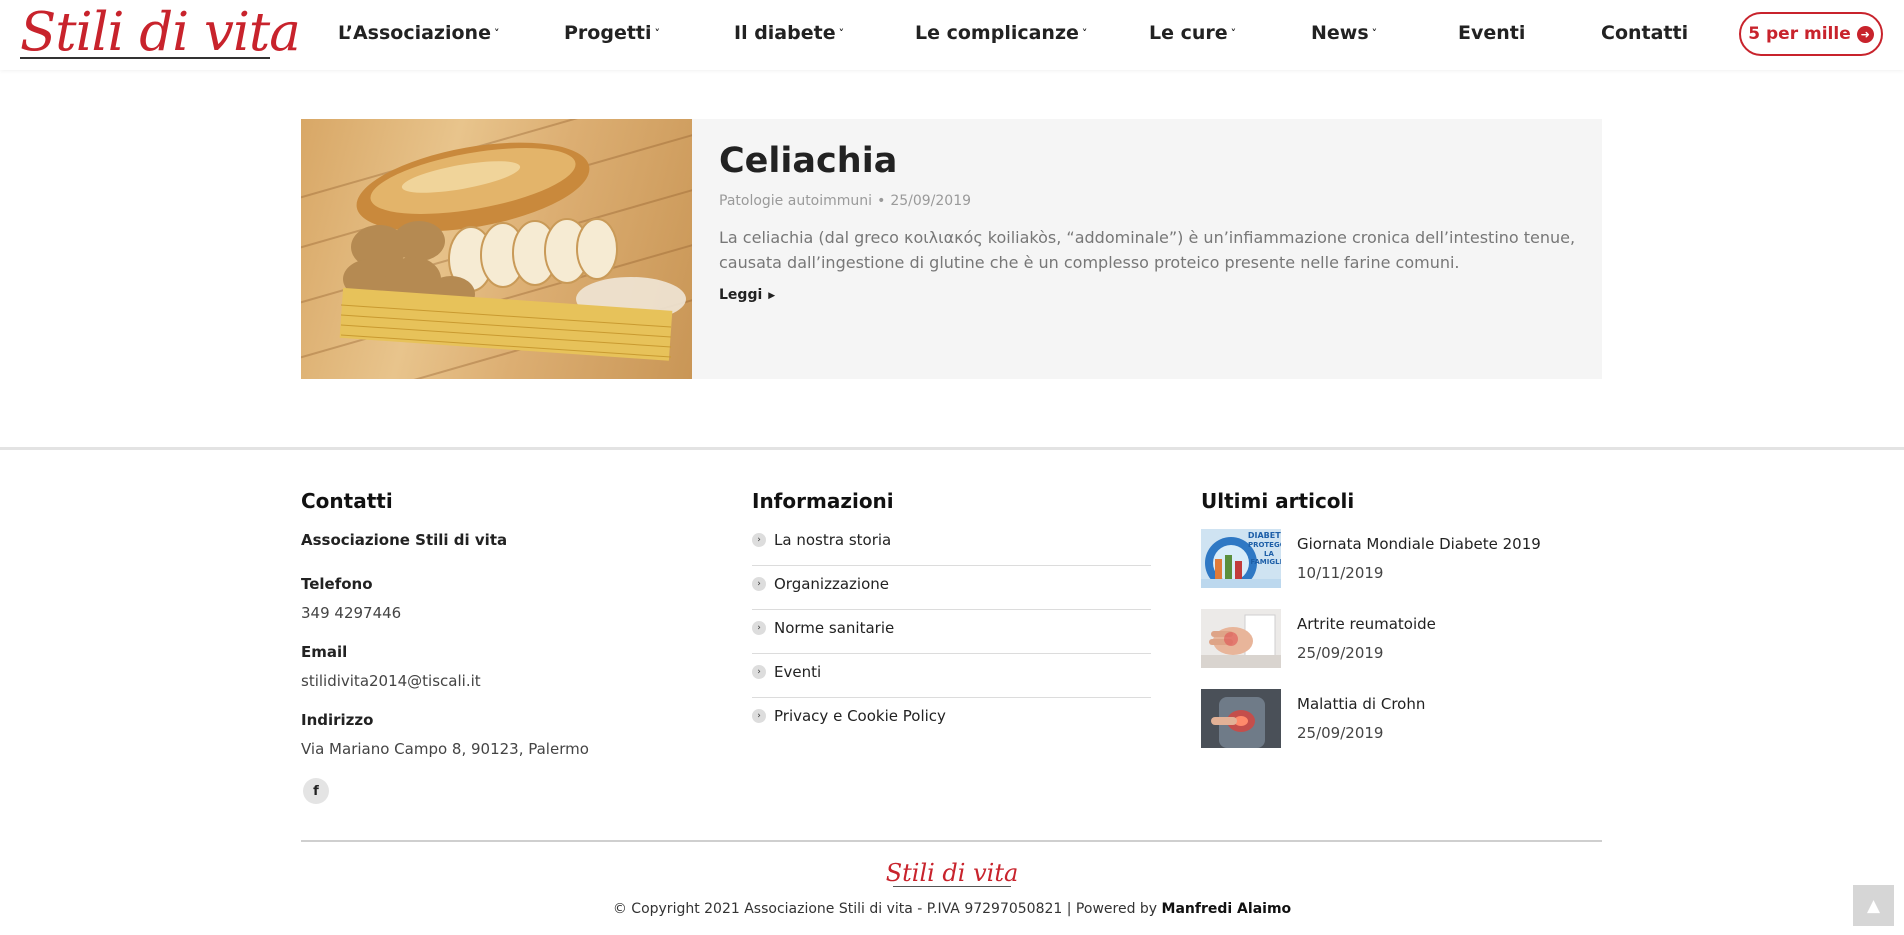 This screenshot has width=1904, height=935. I want to click on circle-arrow-right-icon: ➜, so click(1865, 34).